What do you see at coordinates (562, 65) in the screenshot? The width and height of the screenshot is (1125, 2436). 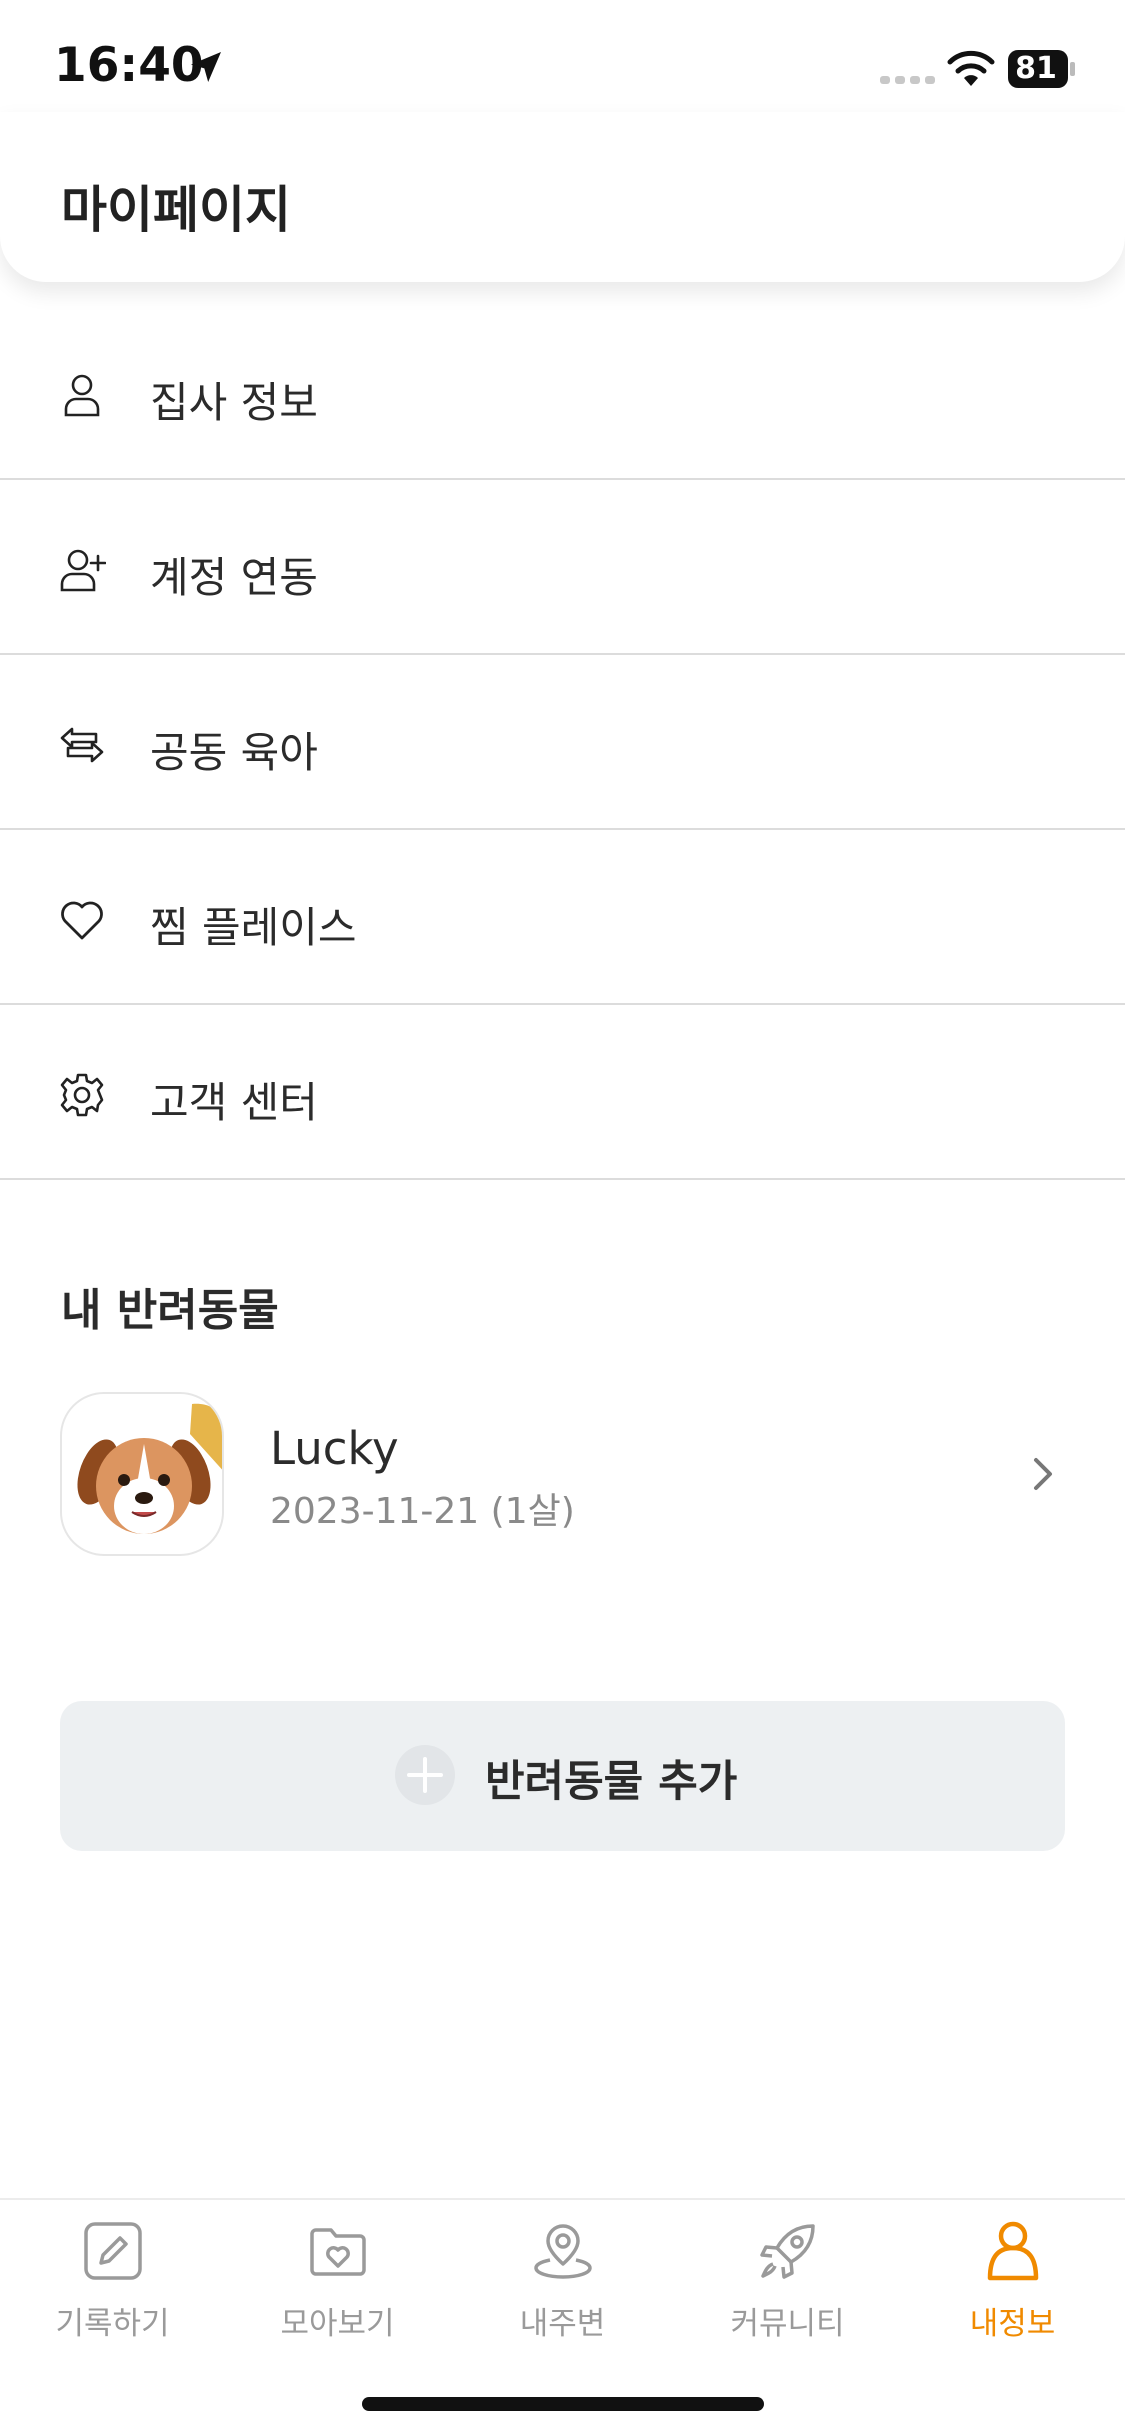 I see `status-bar: 16:40 81` at bounding box center [562, 65].